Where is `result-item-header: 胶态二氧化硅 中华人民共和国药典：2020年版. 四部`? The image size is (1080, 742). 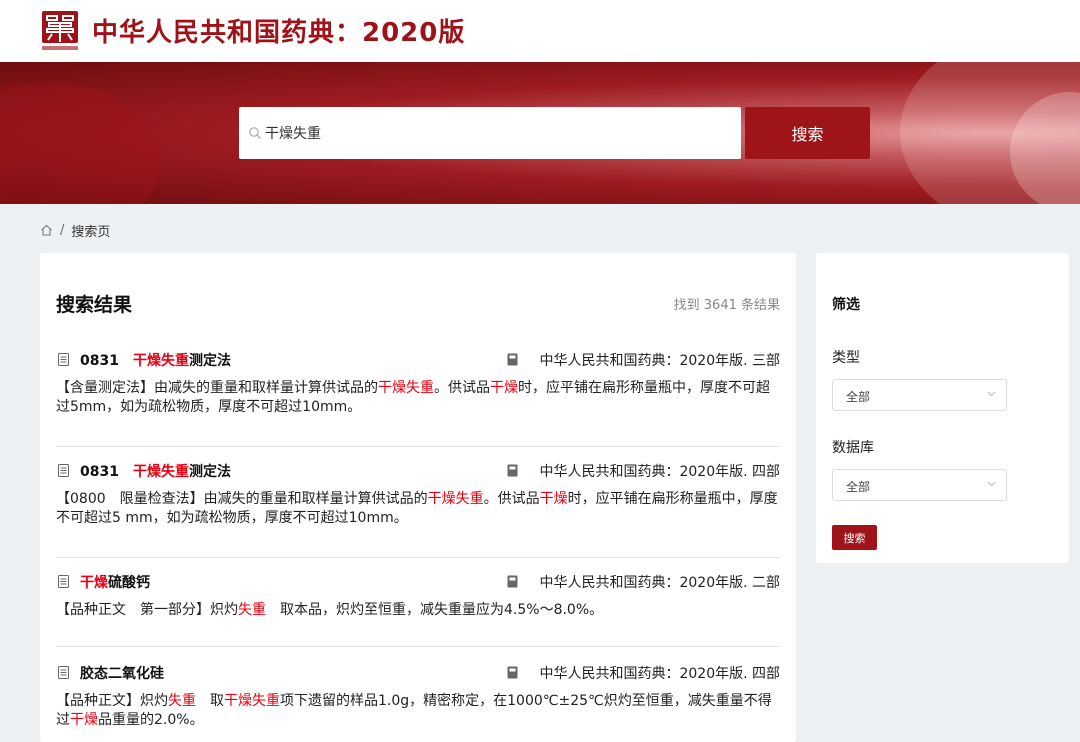
result-item-header: 胶态二氧化硅 中华人民共和国药典：2020年版. 四部 is located at coordinates (418, 673).